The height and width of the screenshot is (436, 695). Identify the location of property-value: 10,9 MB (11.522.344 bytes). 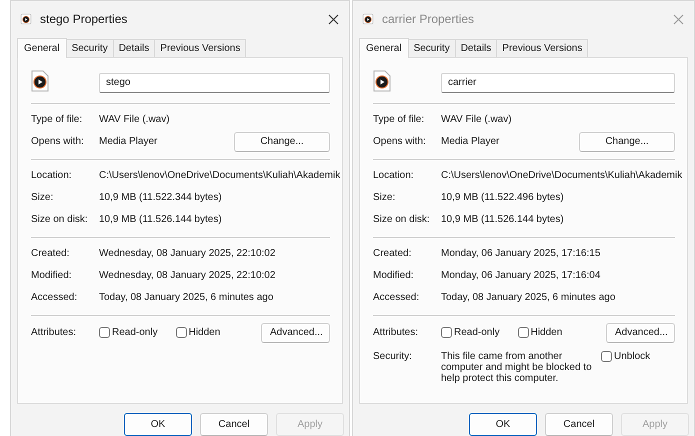
(161, 197).